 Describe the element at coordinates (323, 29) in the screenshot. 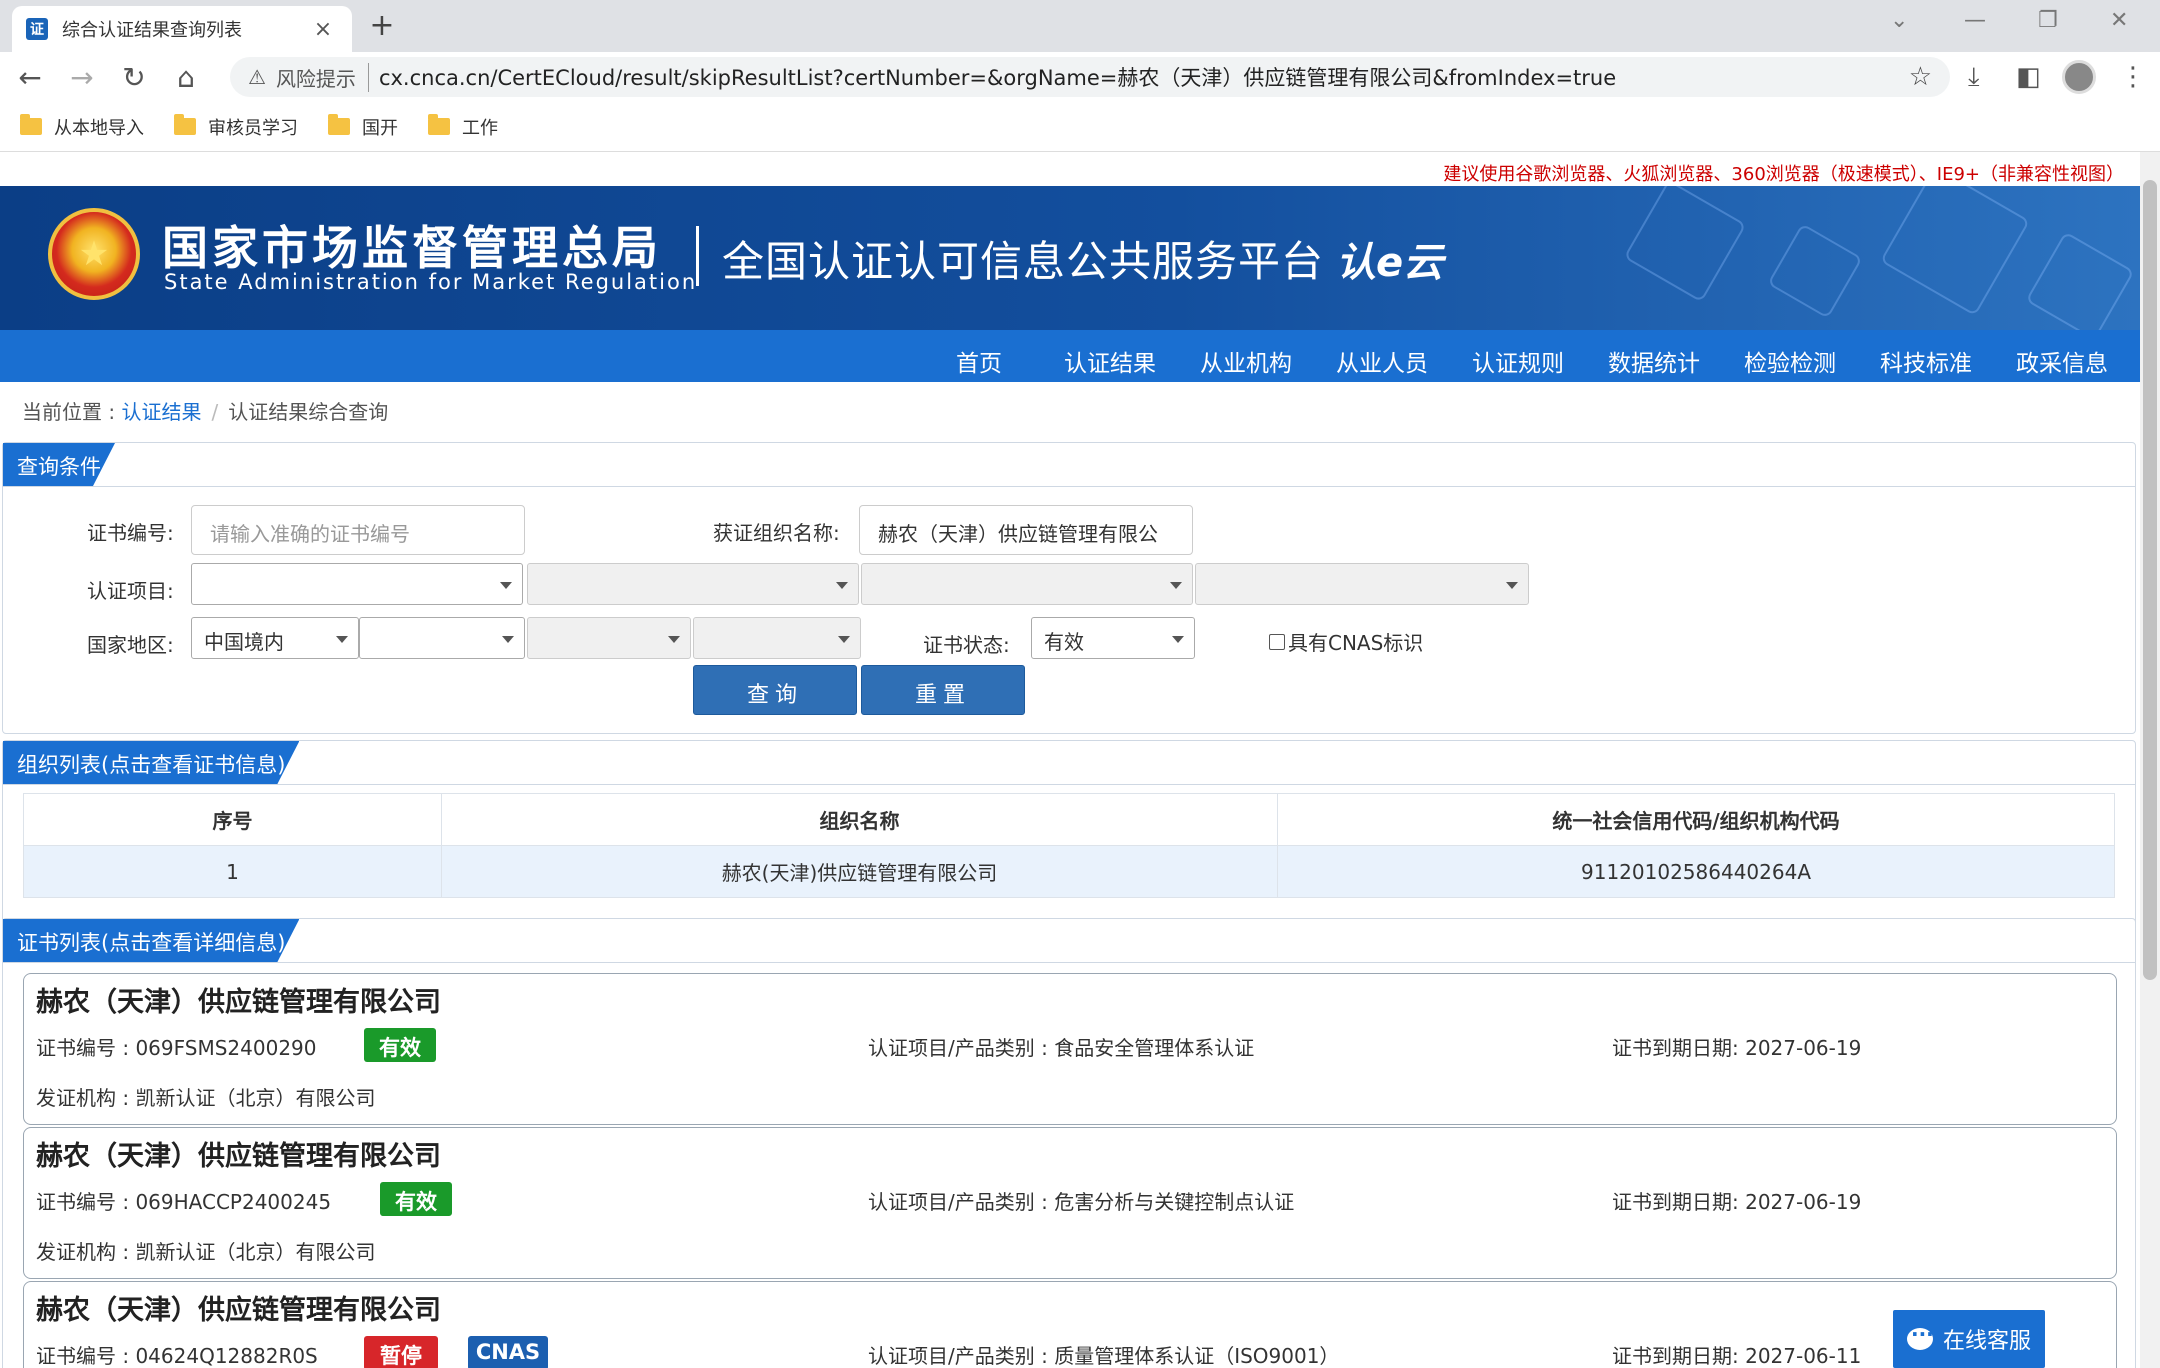

I see `close-tab-icon: ×` at that location.